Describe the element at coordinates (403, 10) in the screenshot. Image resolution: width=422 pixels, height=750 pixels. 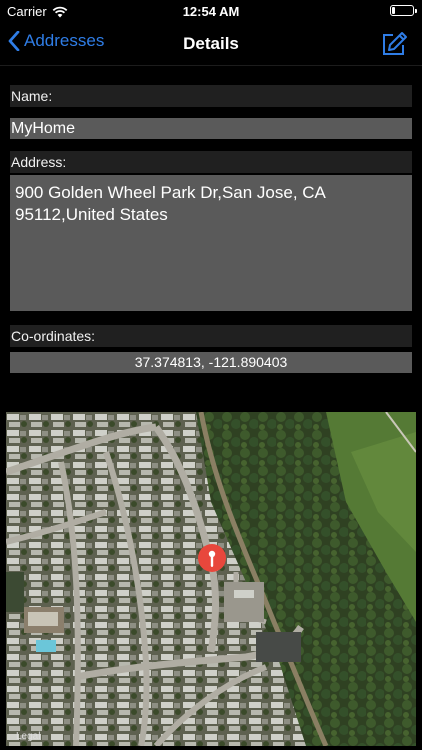
I see `battery-icon` at that location.